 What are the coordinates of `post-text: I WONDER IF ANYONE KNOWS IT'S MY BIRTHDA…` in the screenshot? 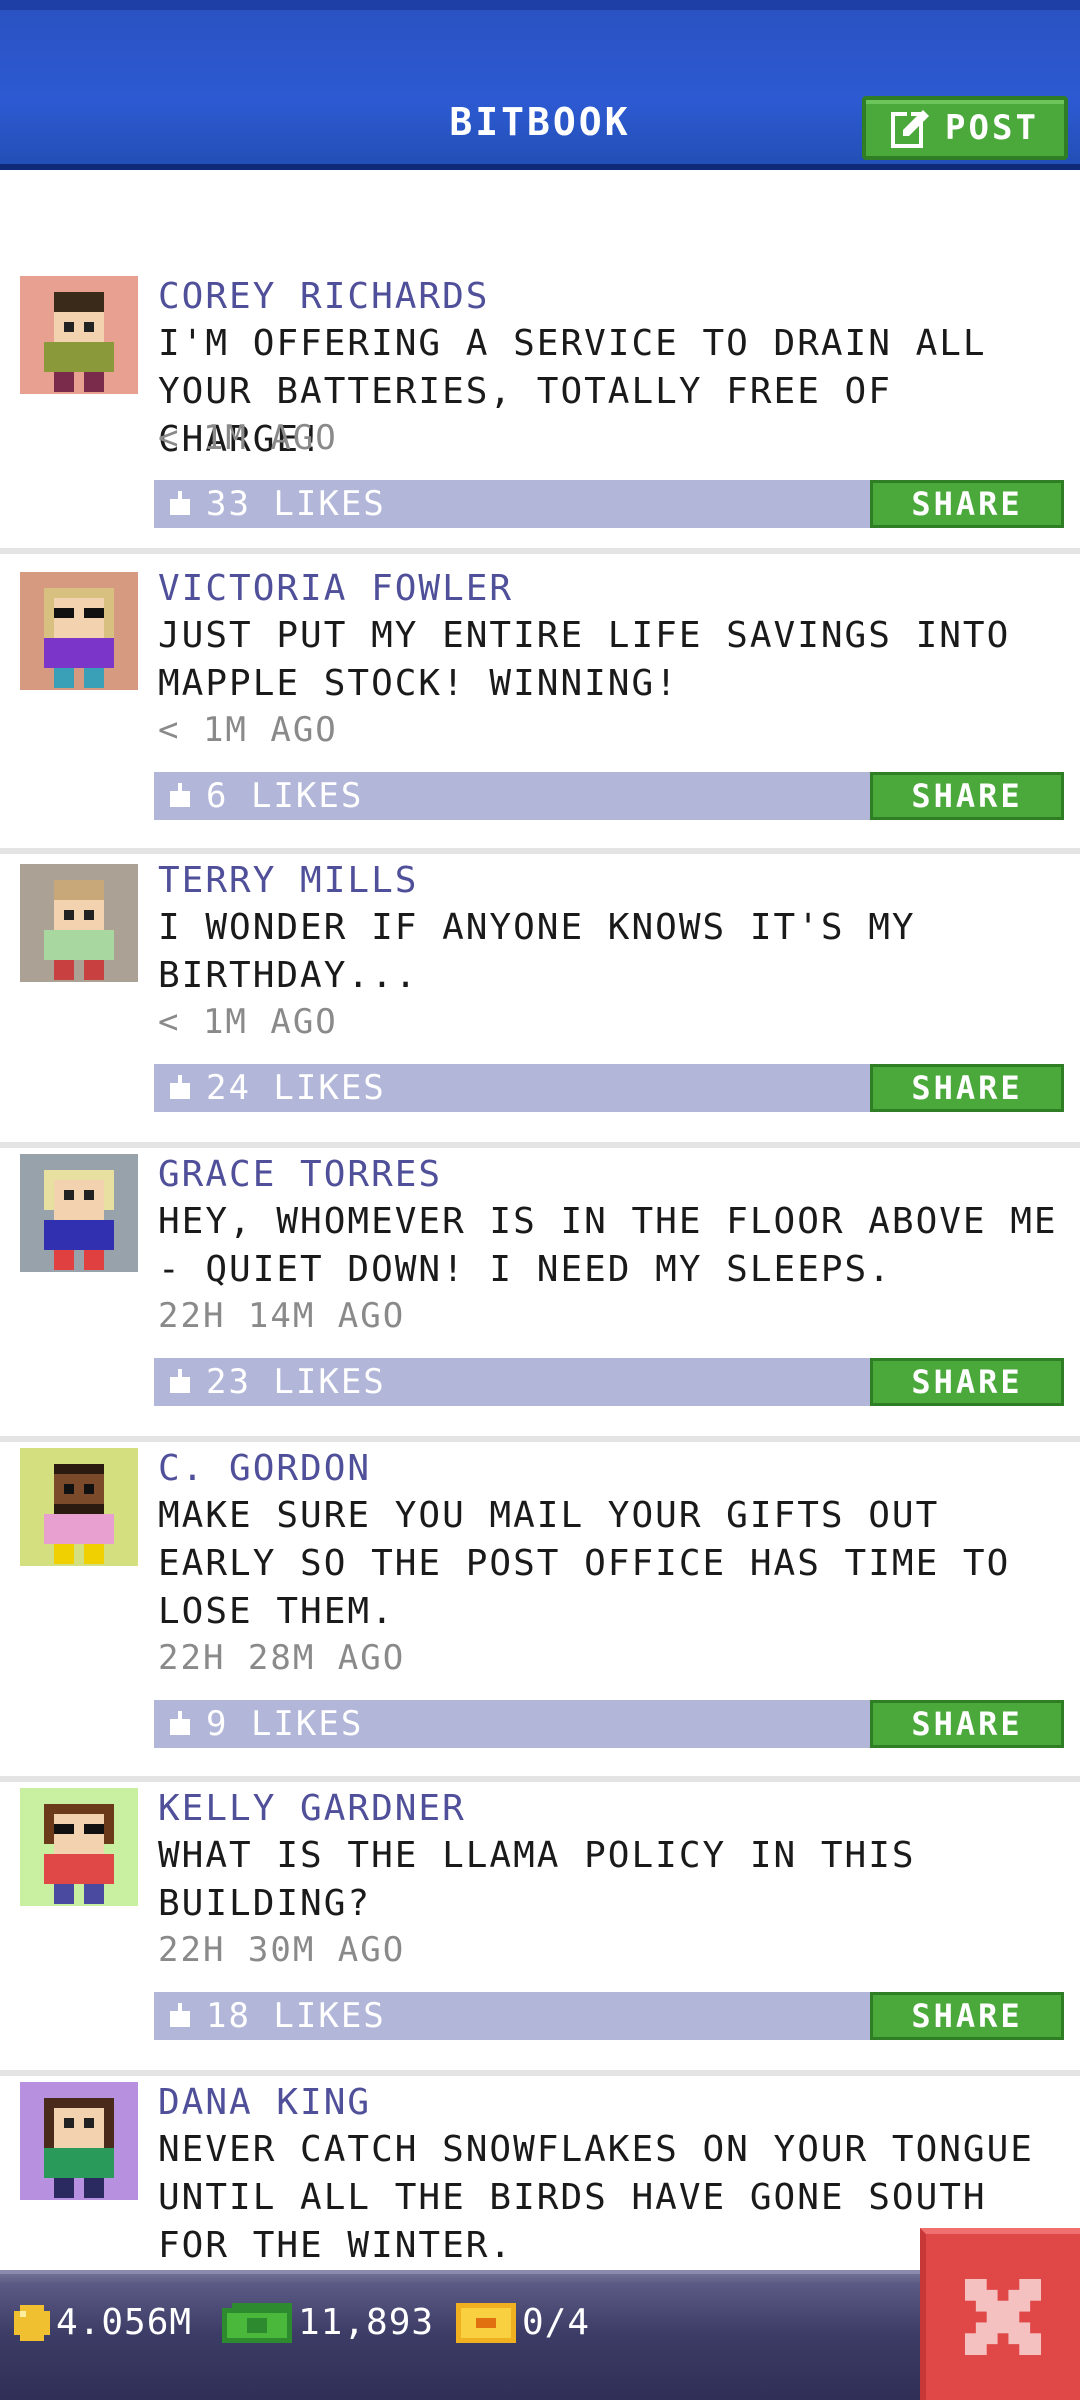 It's located at (537, 951).